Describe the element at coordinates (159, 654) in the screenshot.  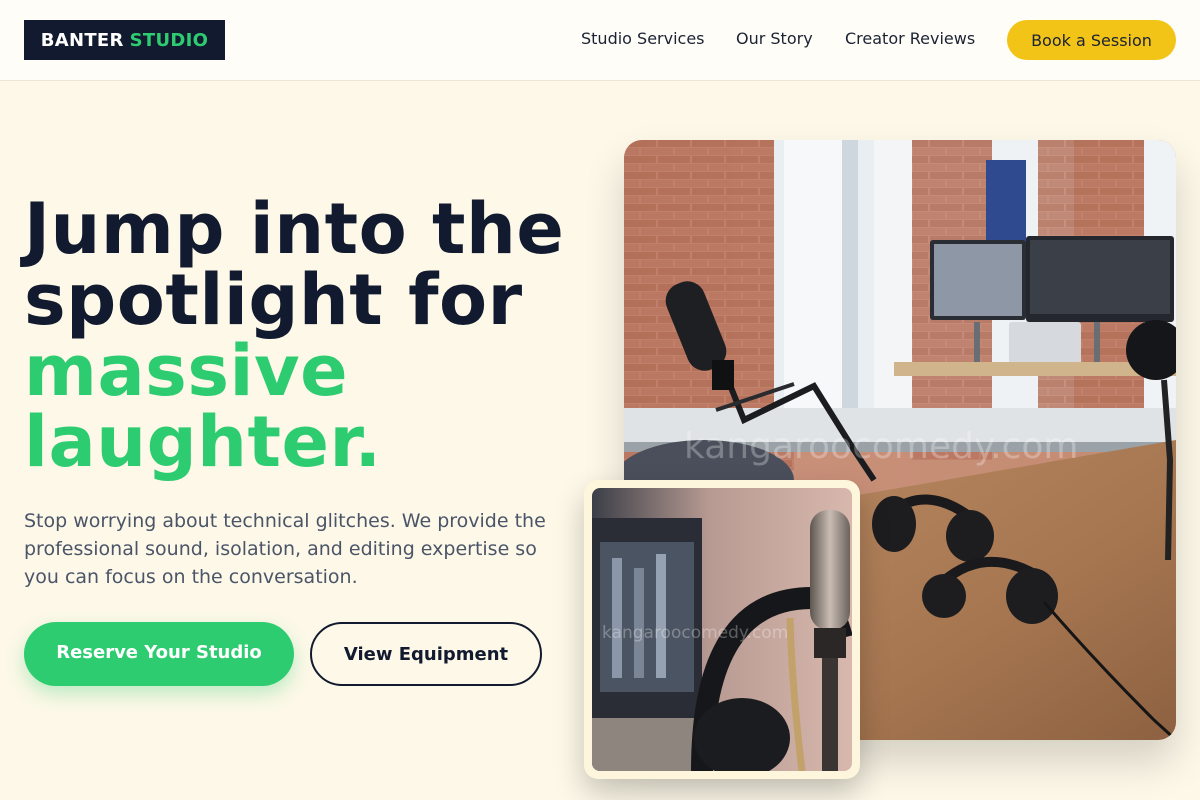
I see `reserve-studio-button: Reserve Your Studio` at that location.